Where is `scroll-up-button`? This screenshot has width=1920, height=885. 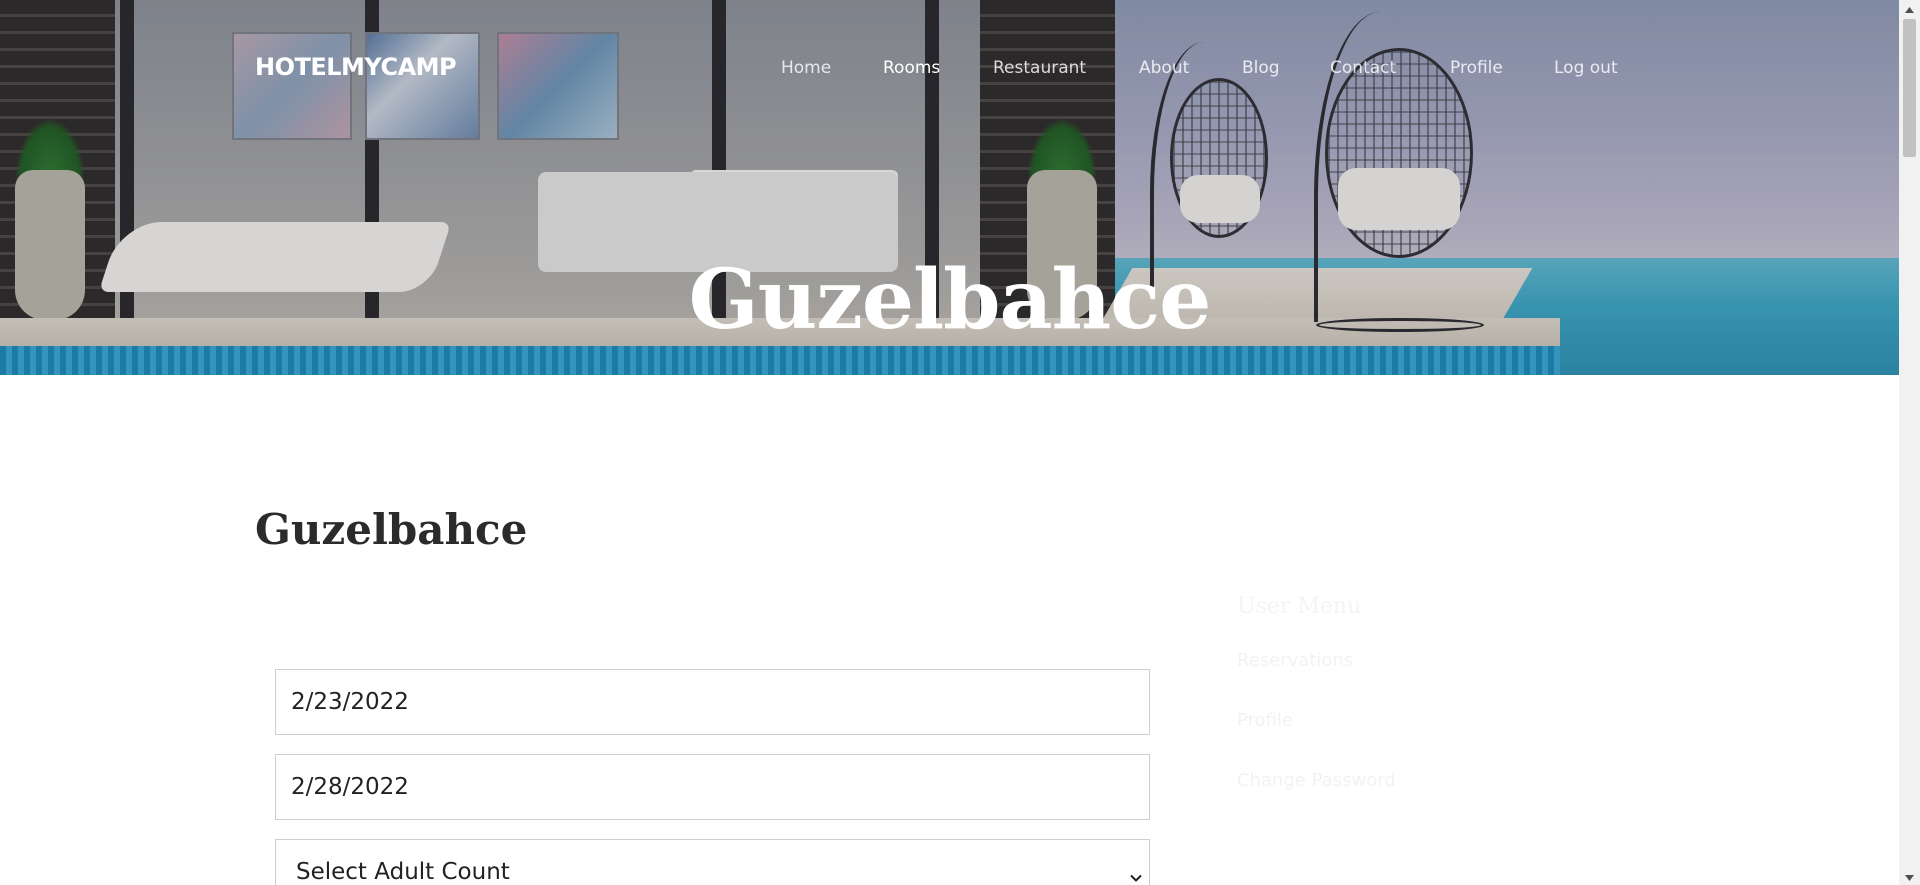 scroll-up-button is located at coordinates (1909, 8).